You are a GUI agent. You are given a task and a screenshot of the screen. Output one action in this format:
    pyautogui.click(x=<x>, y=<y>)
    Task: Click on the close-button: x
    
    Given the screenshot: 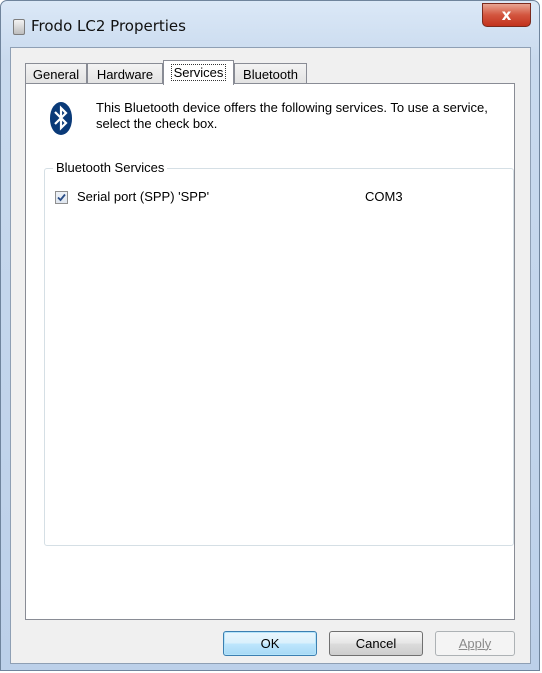 What is the action you would take?
    pyautogui.click(x=506, y=15)
    